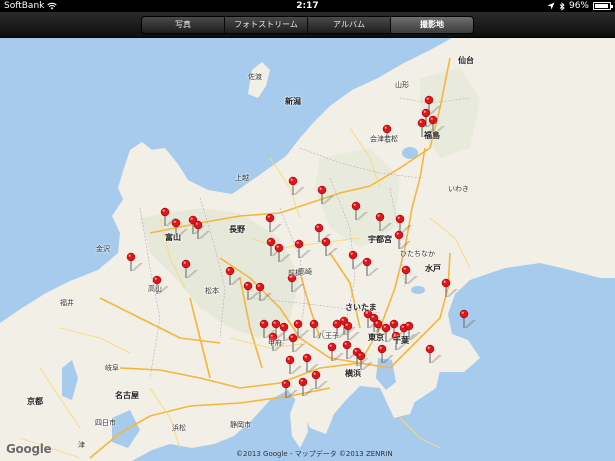  Describe the element at coordinates (112, 368) in the screenshot. I see `map-label-gifu: 岐阜` at that location.